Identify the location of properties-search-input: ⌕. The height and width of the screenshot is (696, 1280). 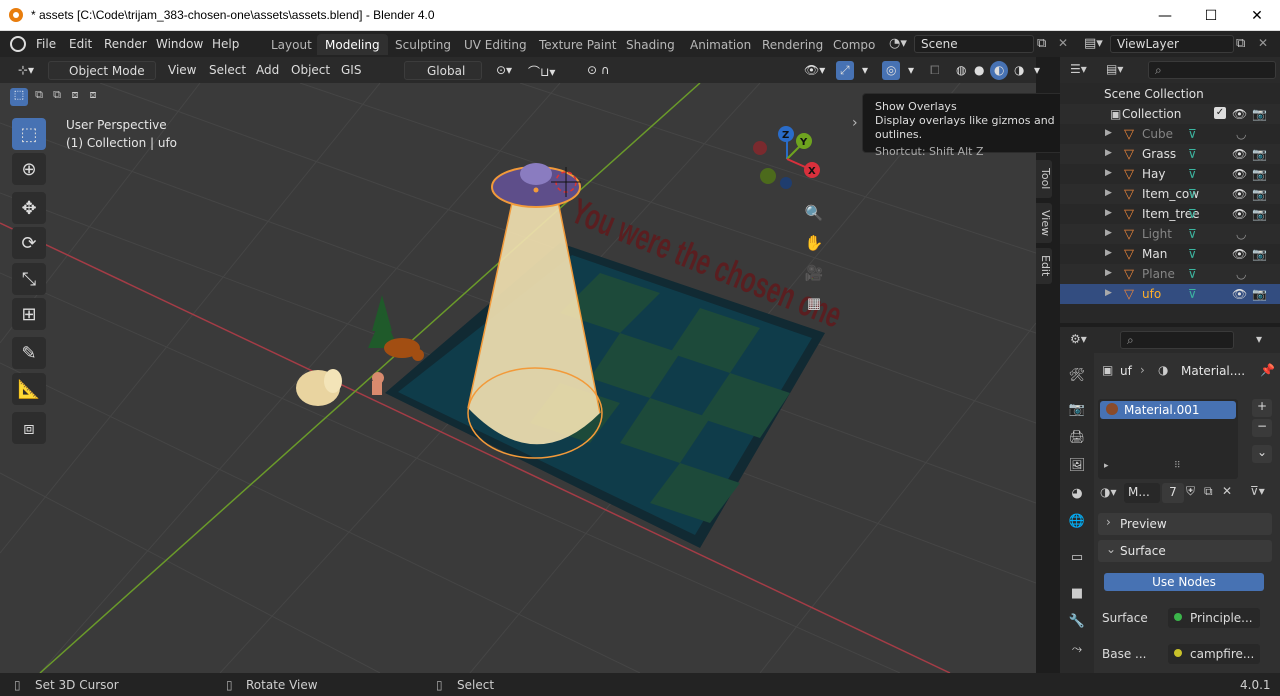
(1177, 340).